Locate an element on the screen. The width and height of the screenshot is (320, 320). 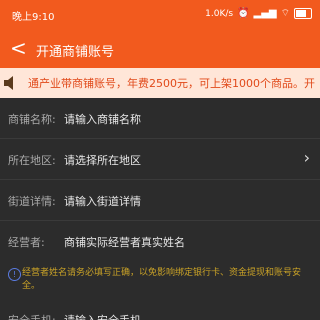
status-bar: 晚上9:10 1.0K/s ⏰ ▂▄▆ ⌔ is located at coordinates (160, 15).